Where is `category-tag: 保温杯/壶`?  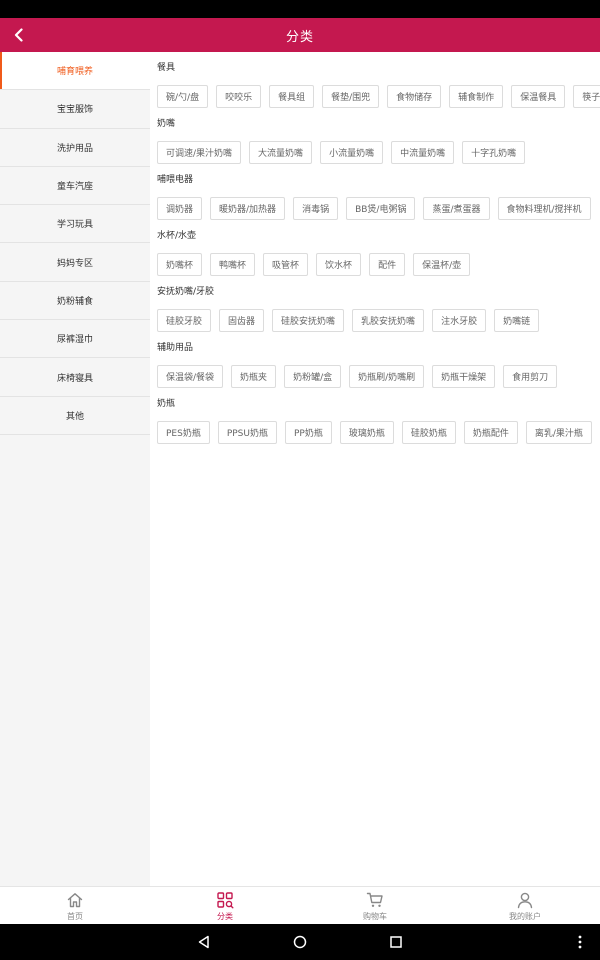
category-tag: 保温杯/壶 is located at coordinates (442, 264).